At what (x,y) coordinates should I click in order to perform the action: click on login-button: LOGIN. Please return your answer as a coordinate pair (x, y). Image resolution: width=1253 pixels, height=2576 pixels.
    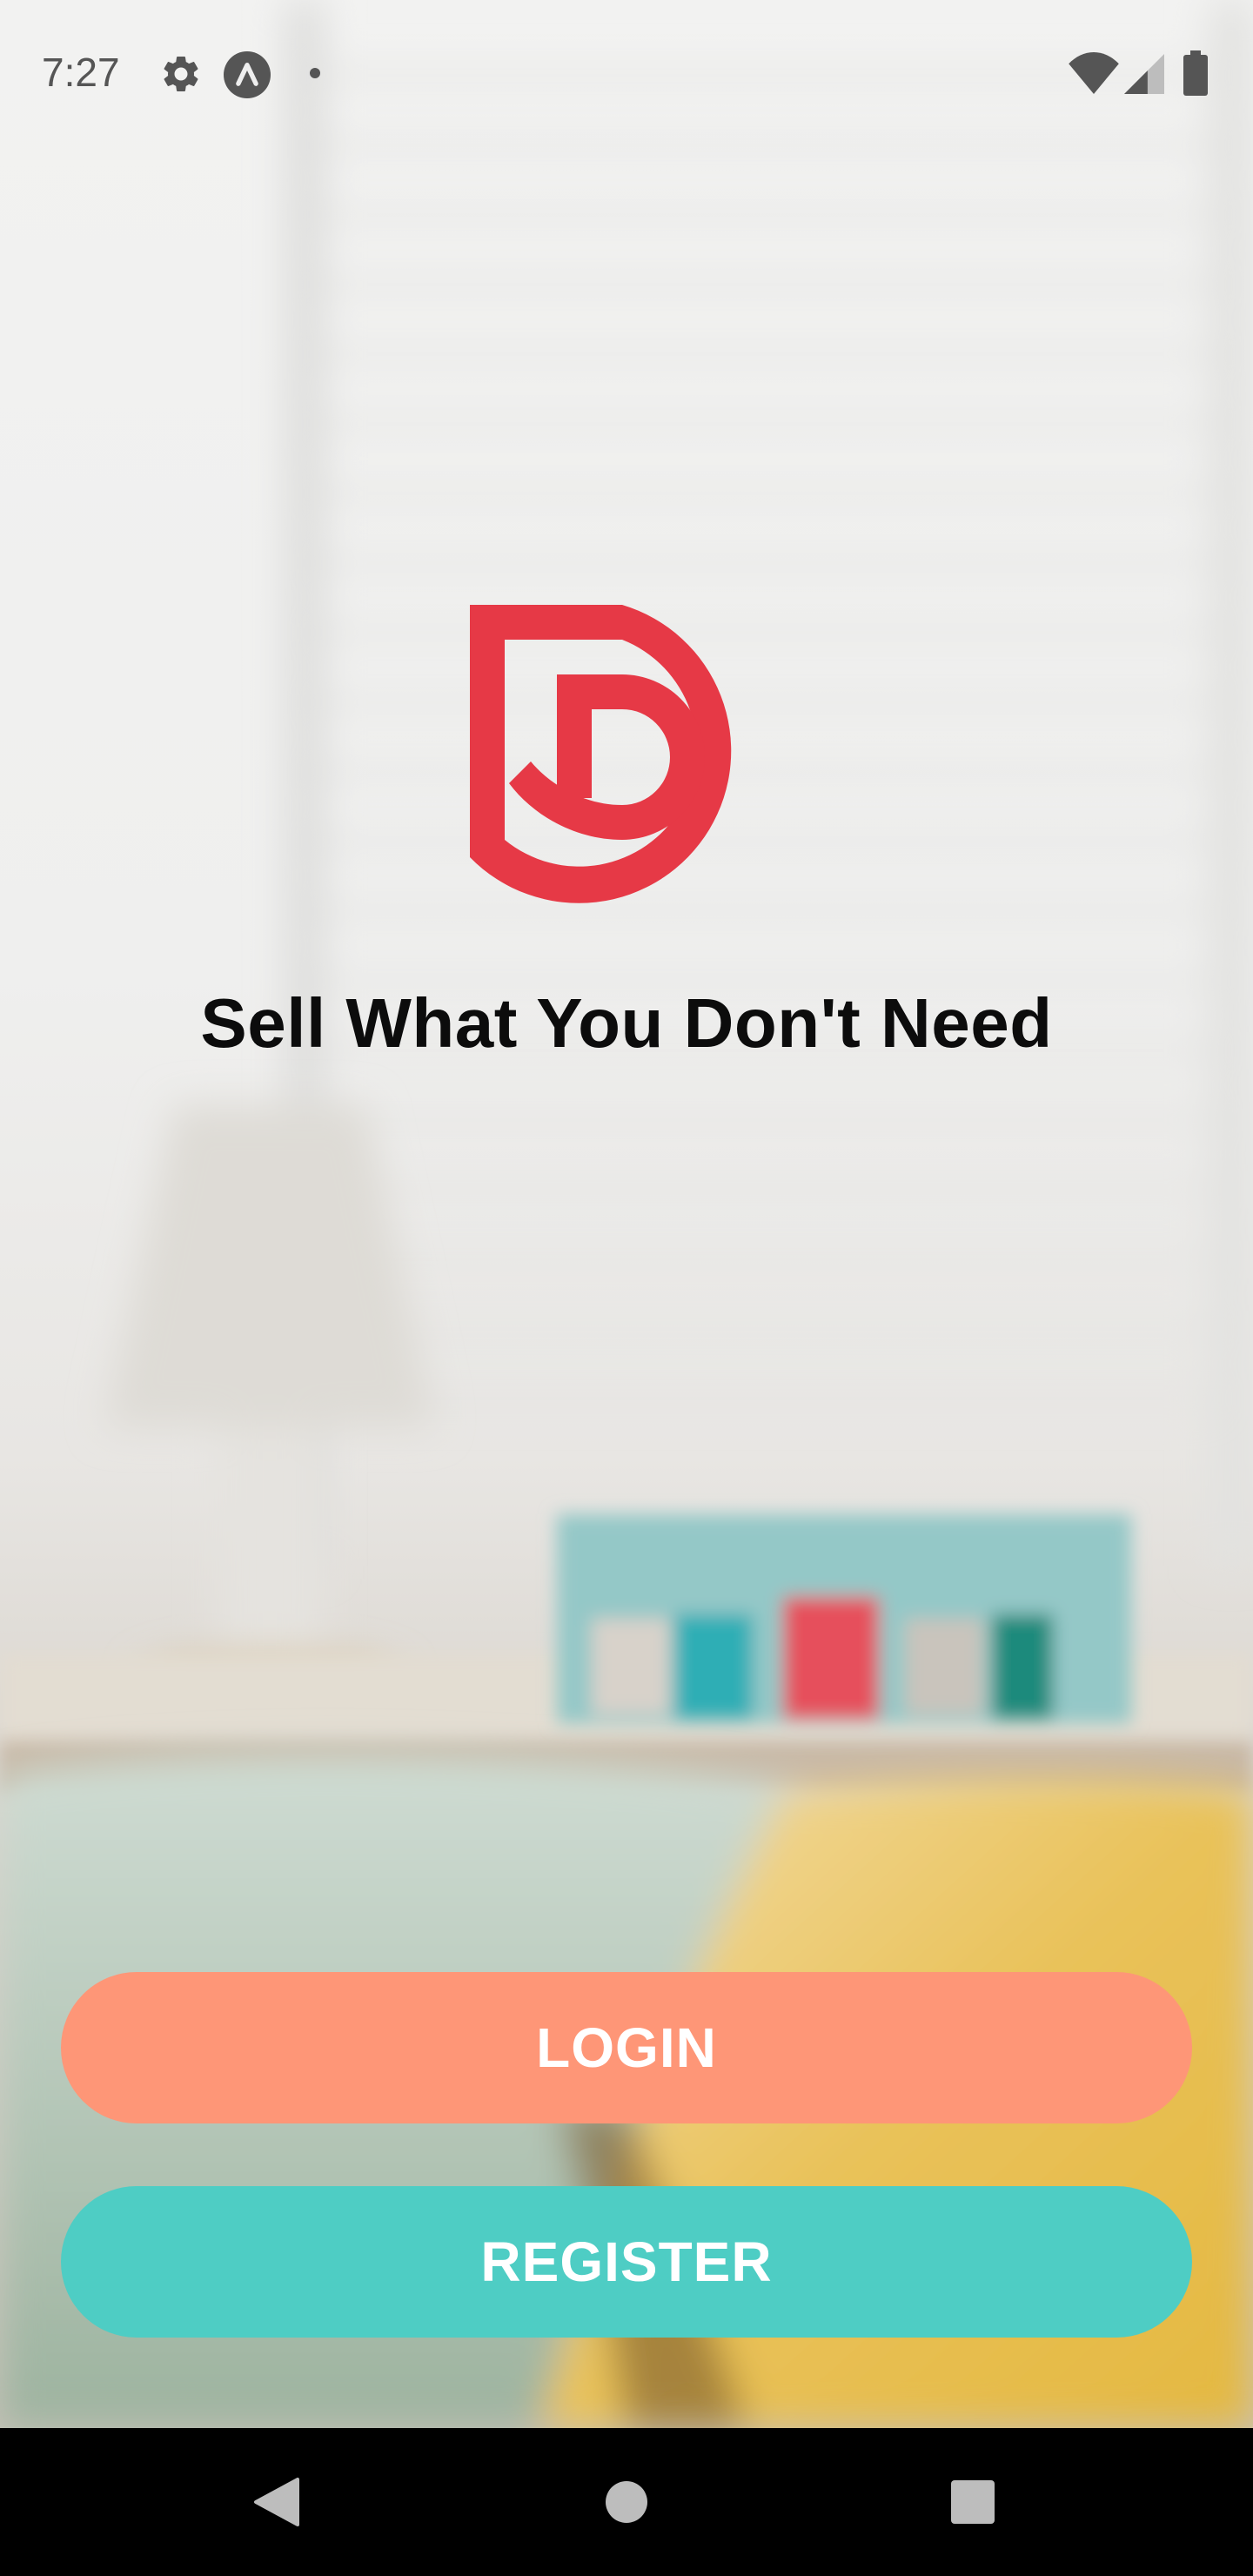
    Looking at the image, I should click on (626, 2048).